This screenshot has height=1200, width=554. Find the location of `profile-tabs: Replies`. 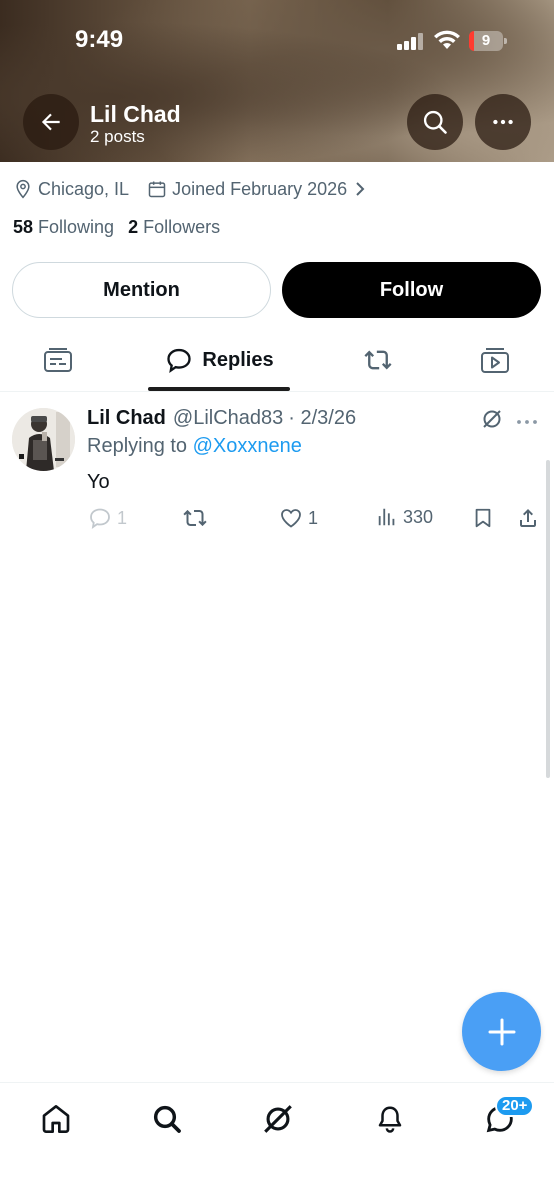

profile-tabs: Replies is located at coordinates (277, 361).